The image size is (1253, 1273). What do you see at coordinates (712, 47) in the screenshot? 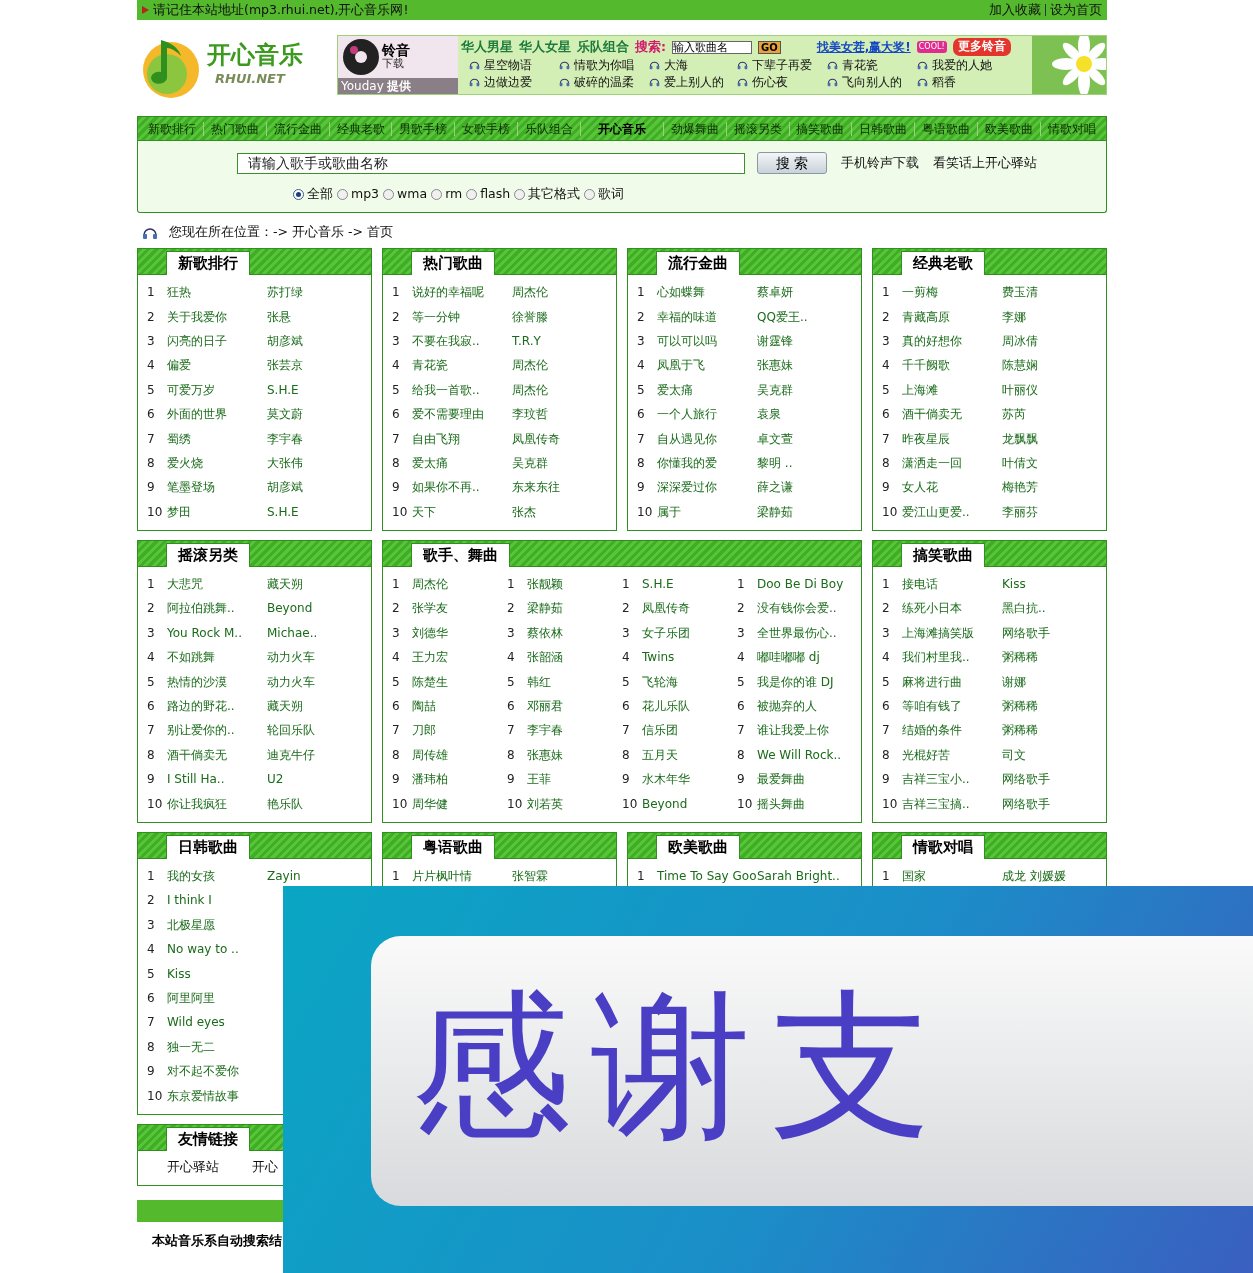
I see `banner-search-field: 输入歌曲名` at bounding box center [712, 47].